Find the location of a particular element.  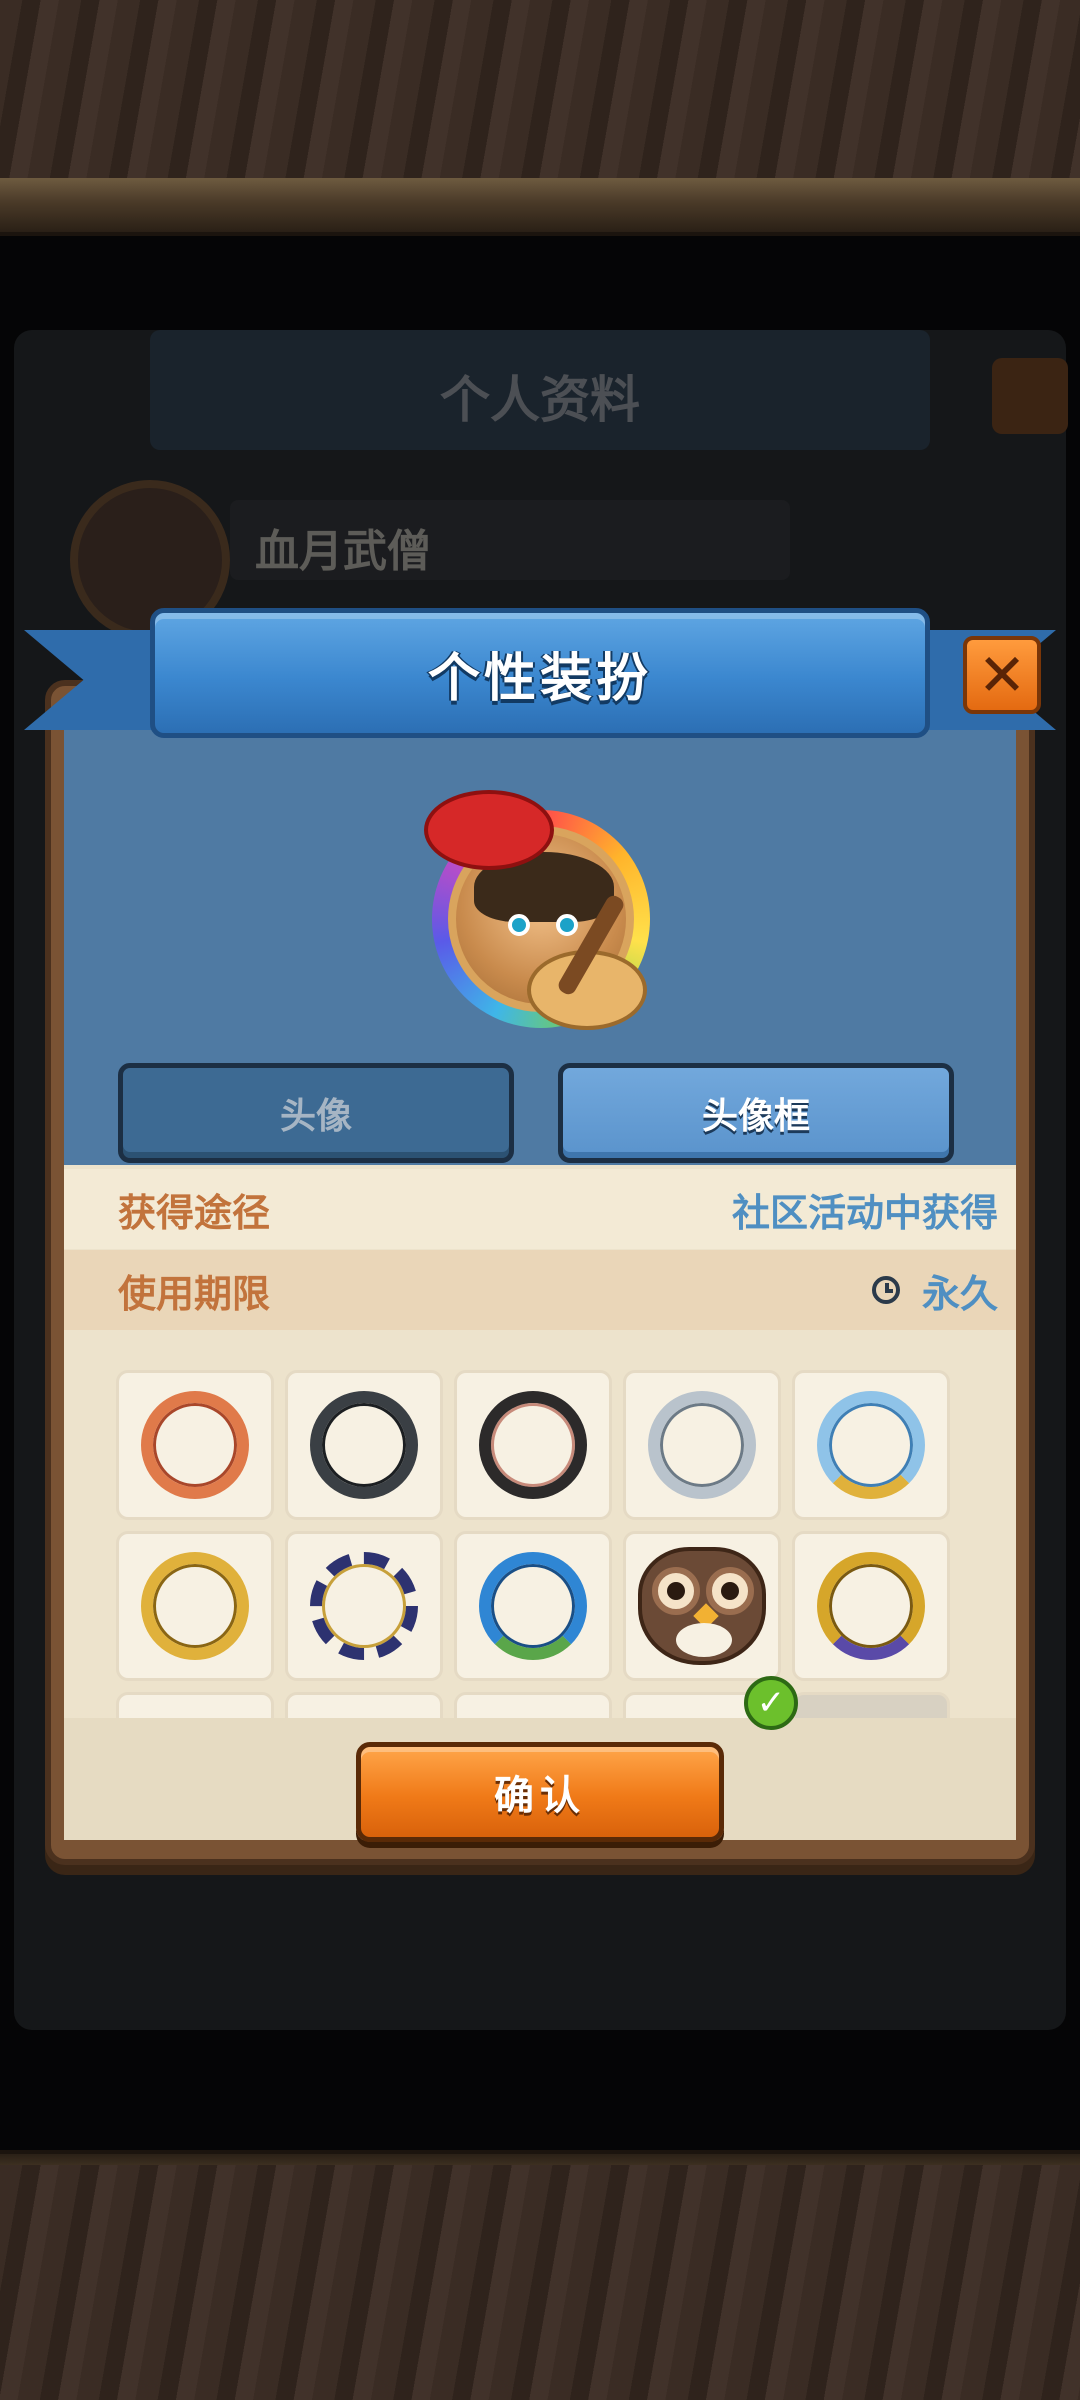

tab-avatar-frame: 头像框 is located at coordinates (756, 1113).